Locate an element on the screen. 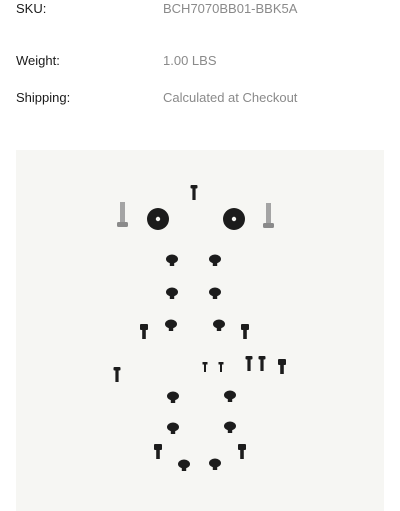  spec-row-weight: Weight: 1.00 LBS is located at coordinates (201, 61).